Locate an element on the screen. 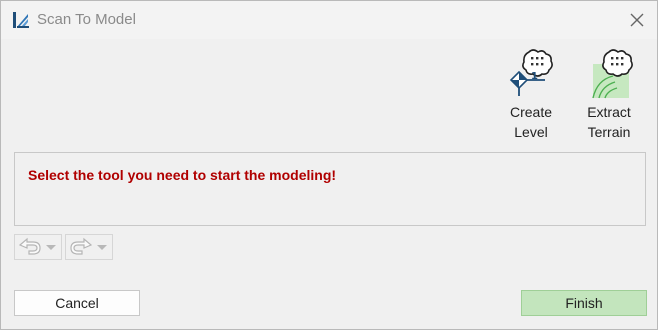  redo-icon is located at coordinates (81, 246).